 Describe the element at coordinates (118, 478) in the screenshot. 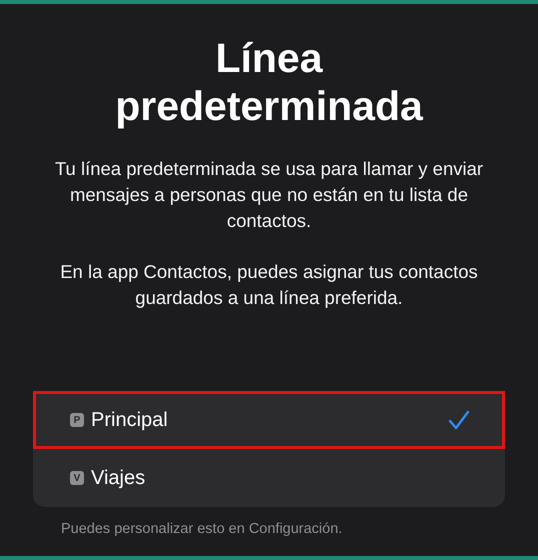

I see `line-label: Viajes` at that location.